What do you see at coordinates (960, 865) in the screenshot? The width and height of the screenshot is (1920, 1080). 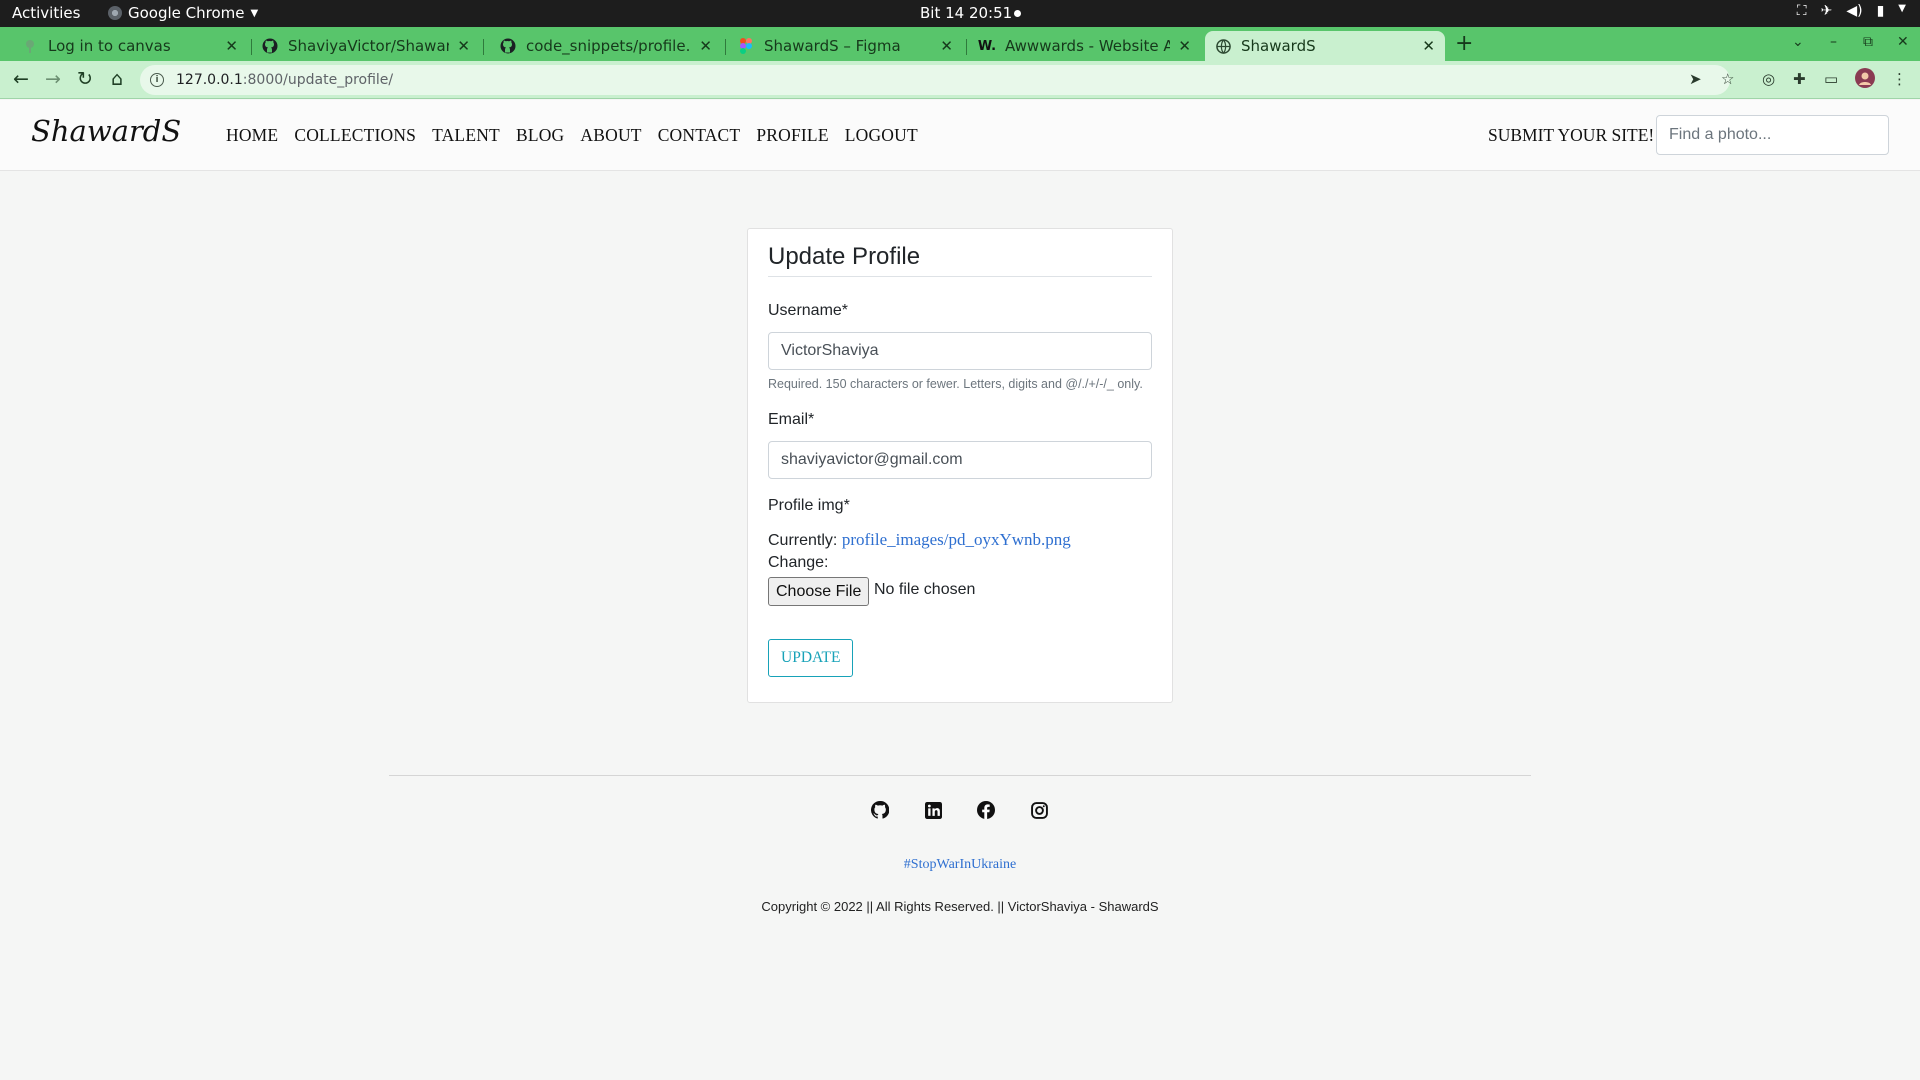 I see `hashtag-link: #StopWarInUkraine` at bounding box center [960, 865].